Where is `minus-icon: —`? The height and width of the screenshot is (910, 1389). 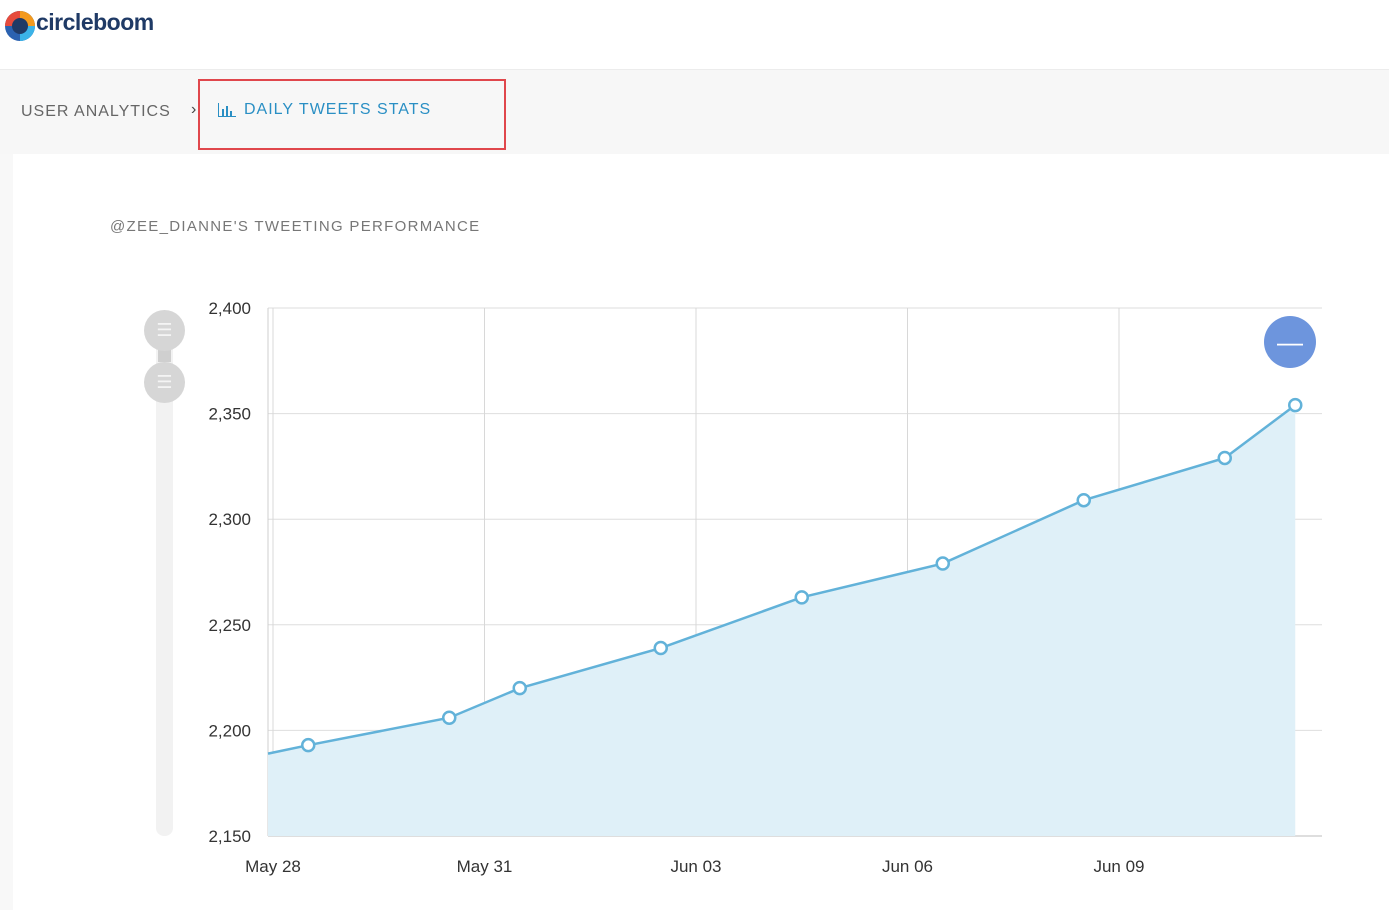
minus-icon: — is located at coordinates (1290, 342).